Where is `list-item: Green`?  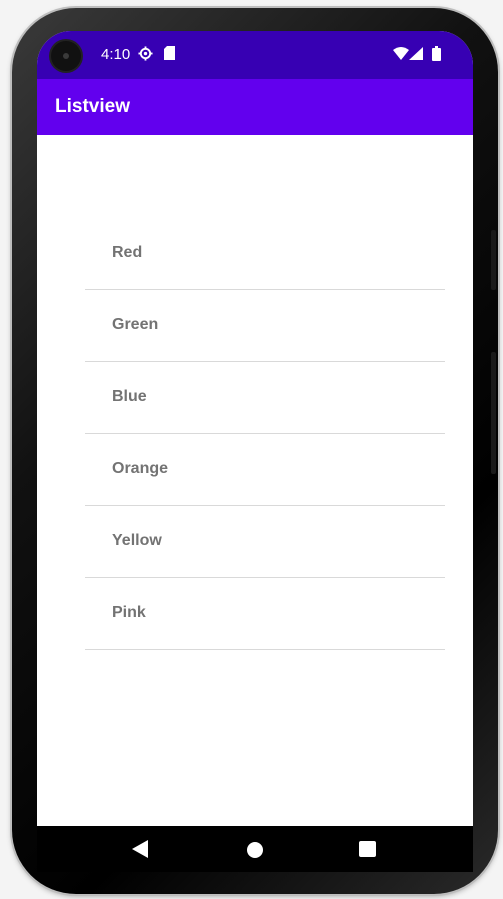 list-item: Green is located at coordinates (265, 326).